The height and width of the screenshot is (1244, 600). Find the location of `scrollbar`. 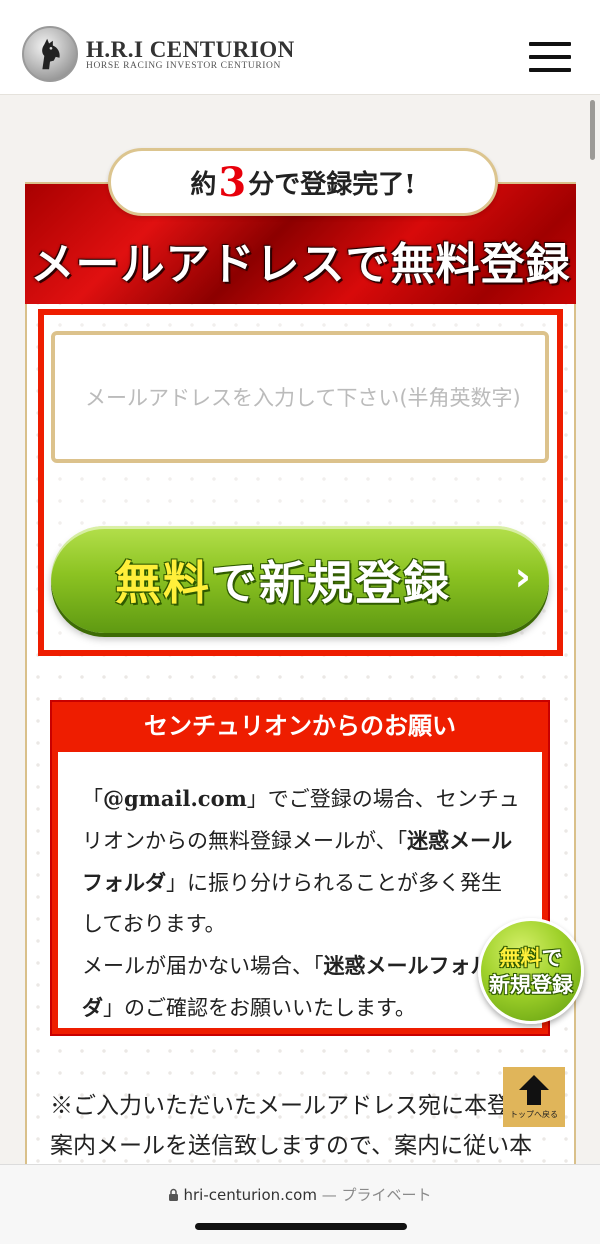

scrollbar is located at coordinates (592, 130).